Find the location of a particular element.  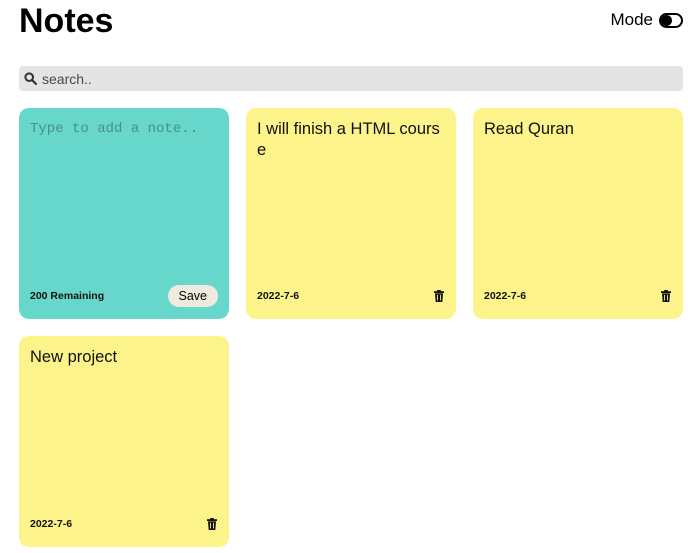

toggle-knob is located at coordinates (666, 20).